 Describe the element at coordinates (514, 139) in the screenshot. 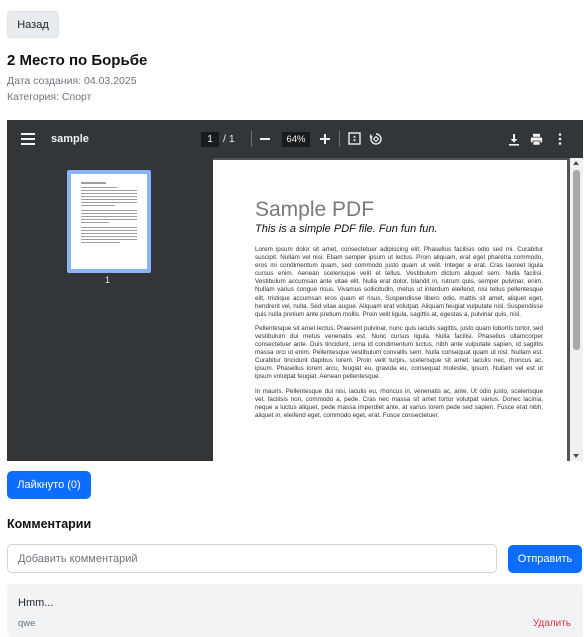

I see `download-icon` at that location.